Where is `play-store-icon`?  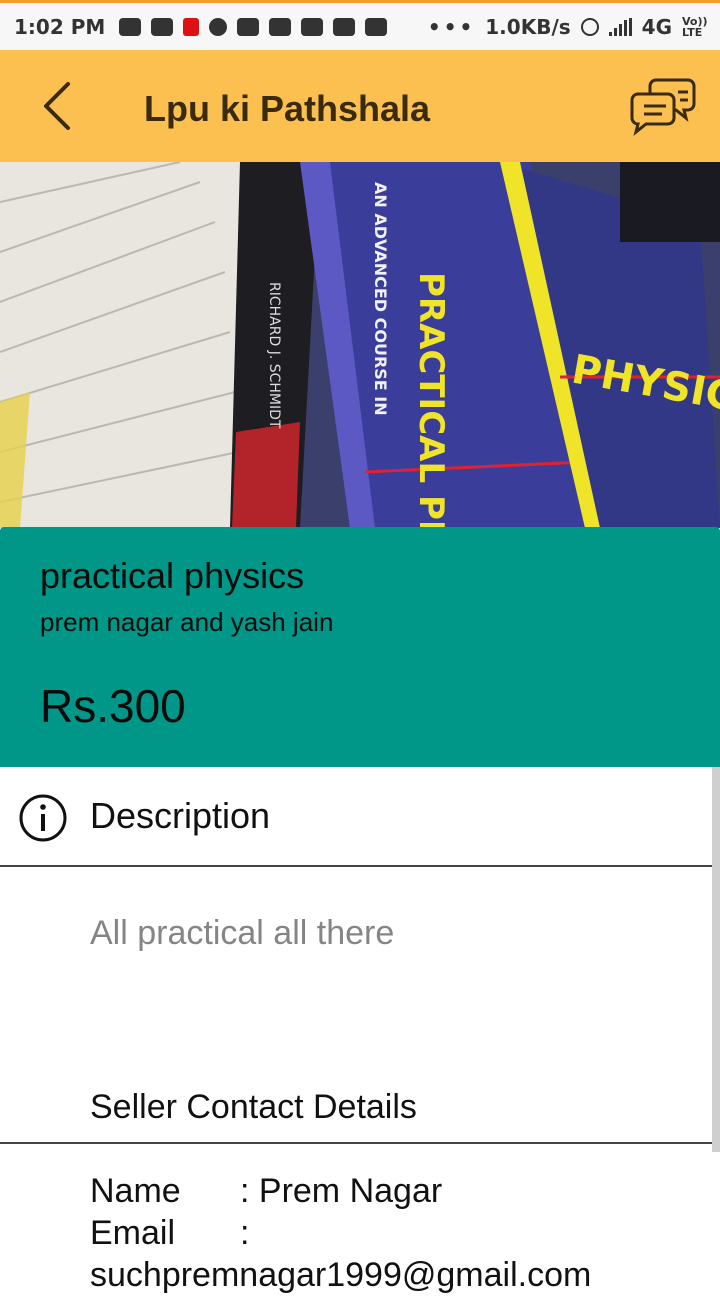
play-store-icon is located at coordinates (376, 26).